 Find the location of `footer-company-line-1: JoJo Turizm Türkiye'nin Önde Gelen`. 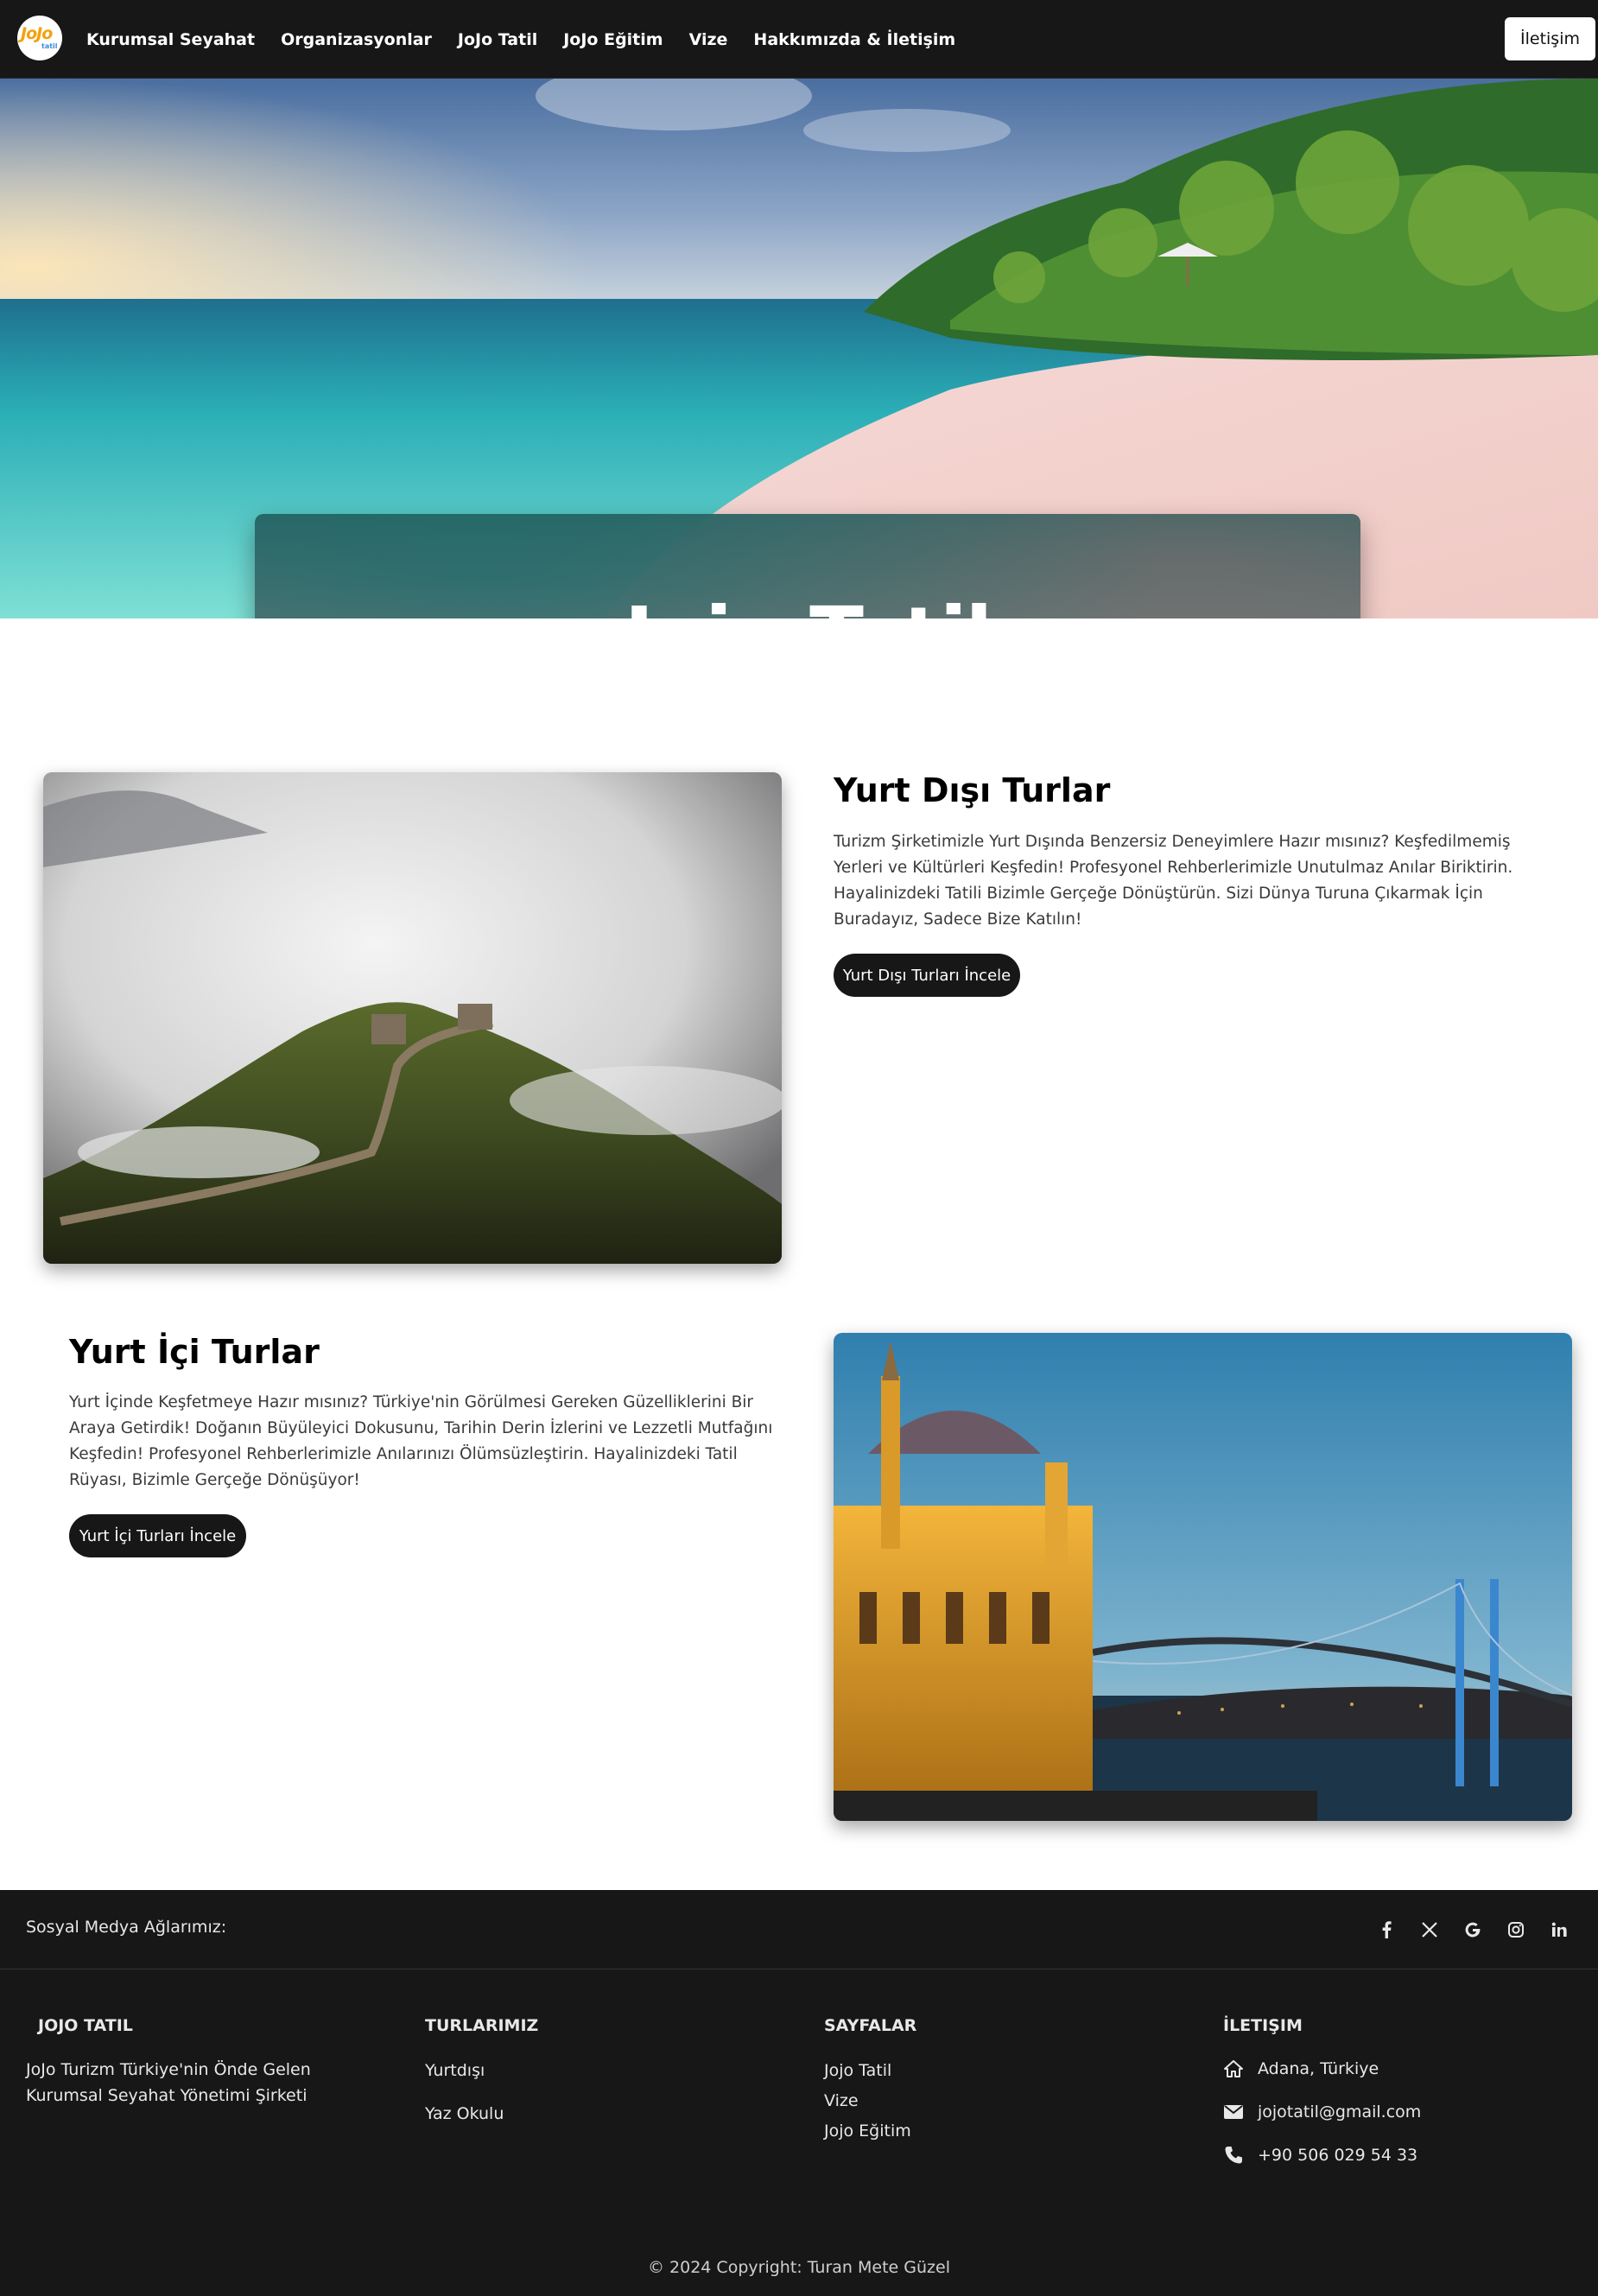

footer-company-line-1: JoJo Turizm Türkiye'nin Önde Gelen is located at coordinates (168, 2069).